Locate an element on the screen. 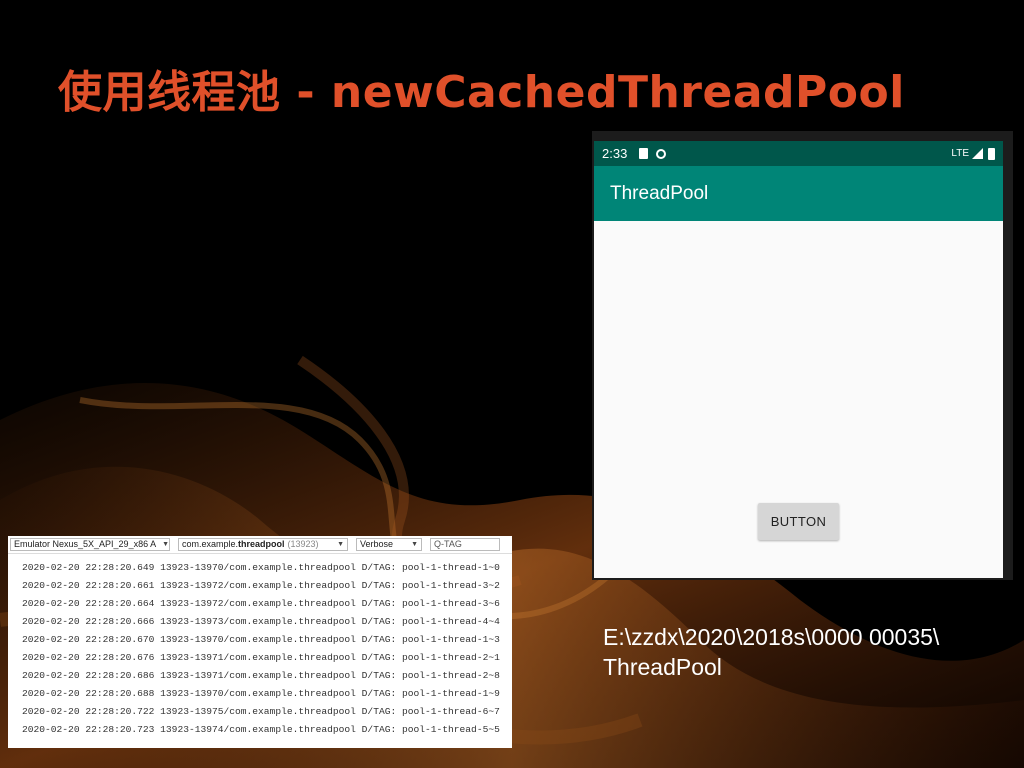 This screenshot has height=768, width=1024. process-selector: com.example. threadpool (13923) ▼ is located at coordinates (263, 544).